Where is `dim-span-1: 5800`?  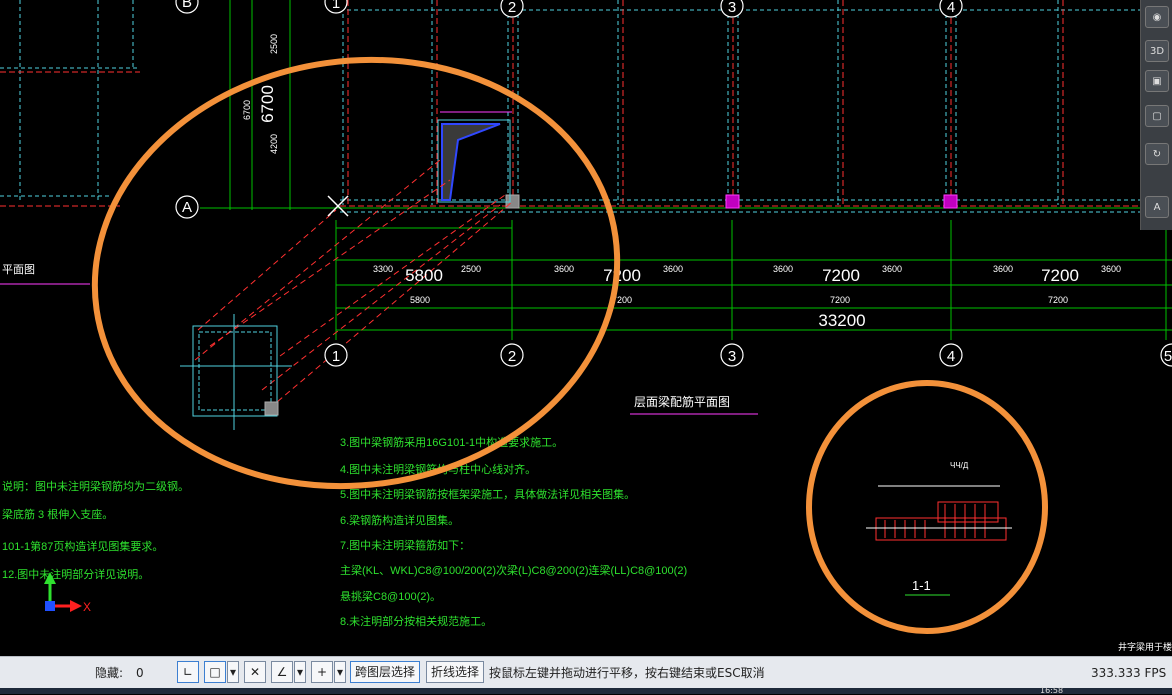
dim-span-1: 5800 is located at coordinates (424, 275).